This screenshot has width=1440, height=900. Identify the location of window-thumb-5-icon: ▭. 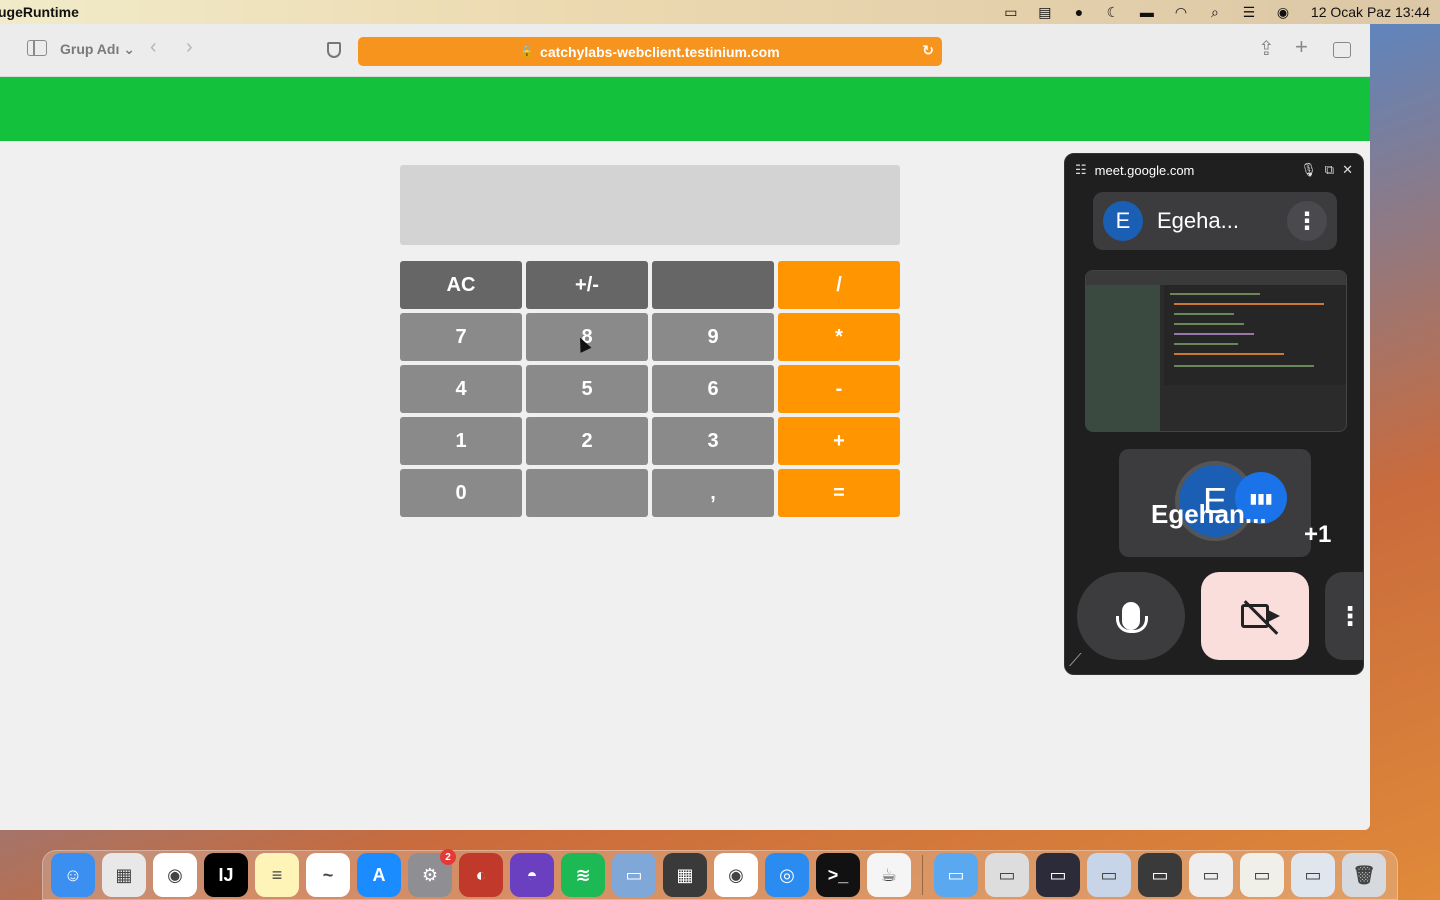
(1211, 875).